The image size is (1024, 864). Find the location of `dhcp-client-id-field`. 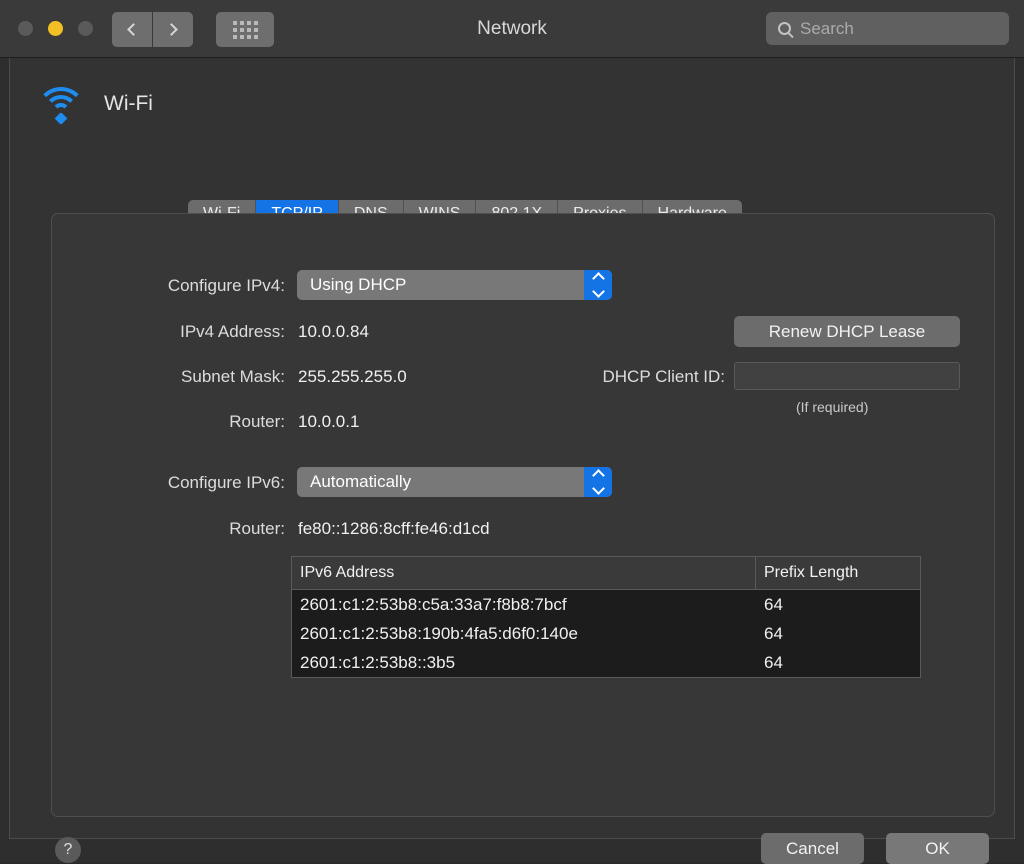

dhcp-client-id-field is located at coordinates (847, 376).